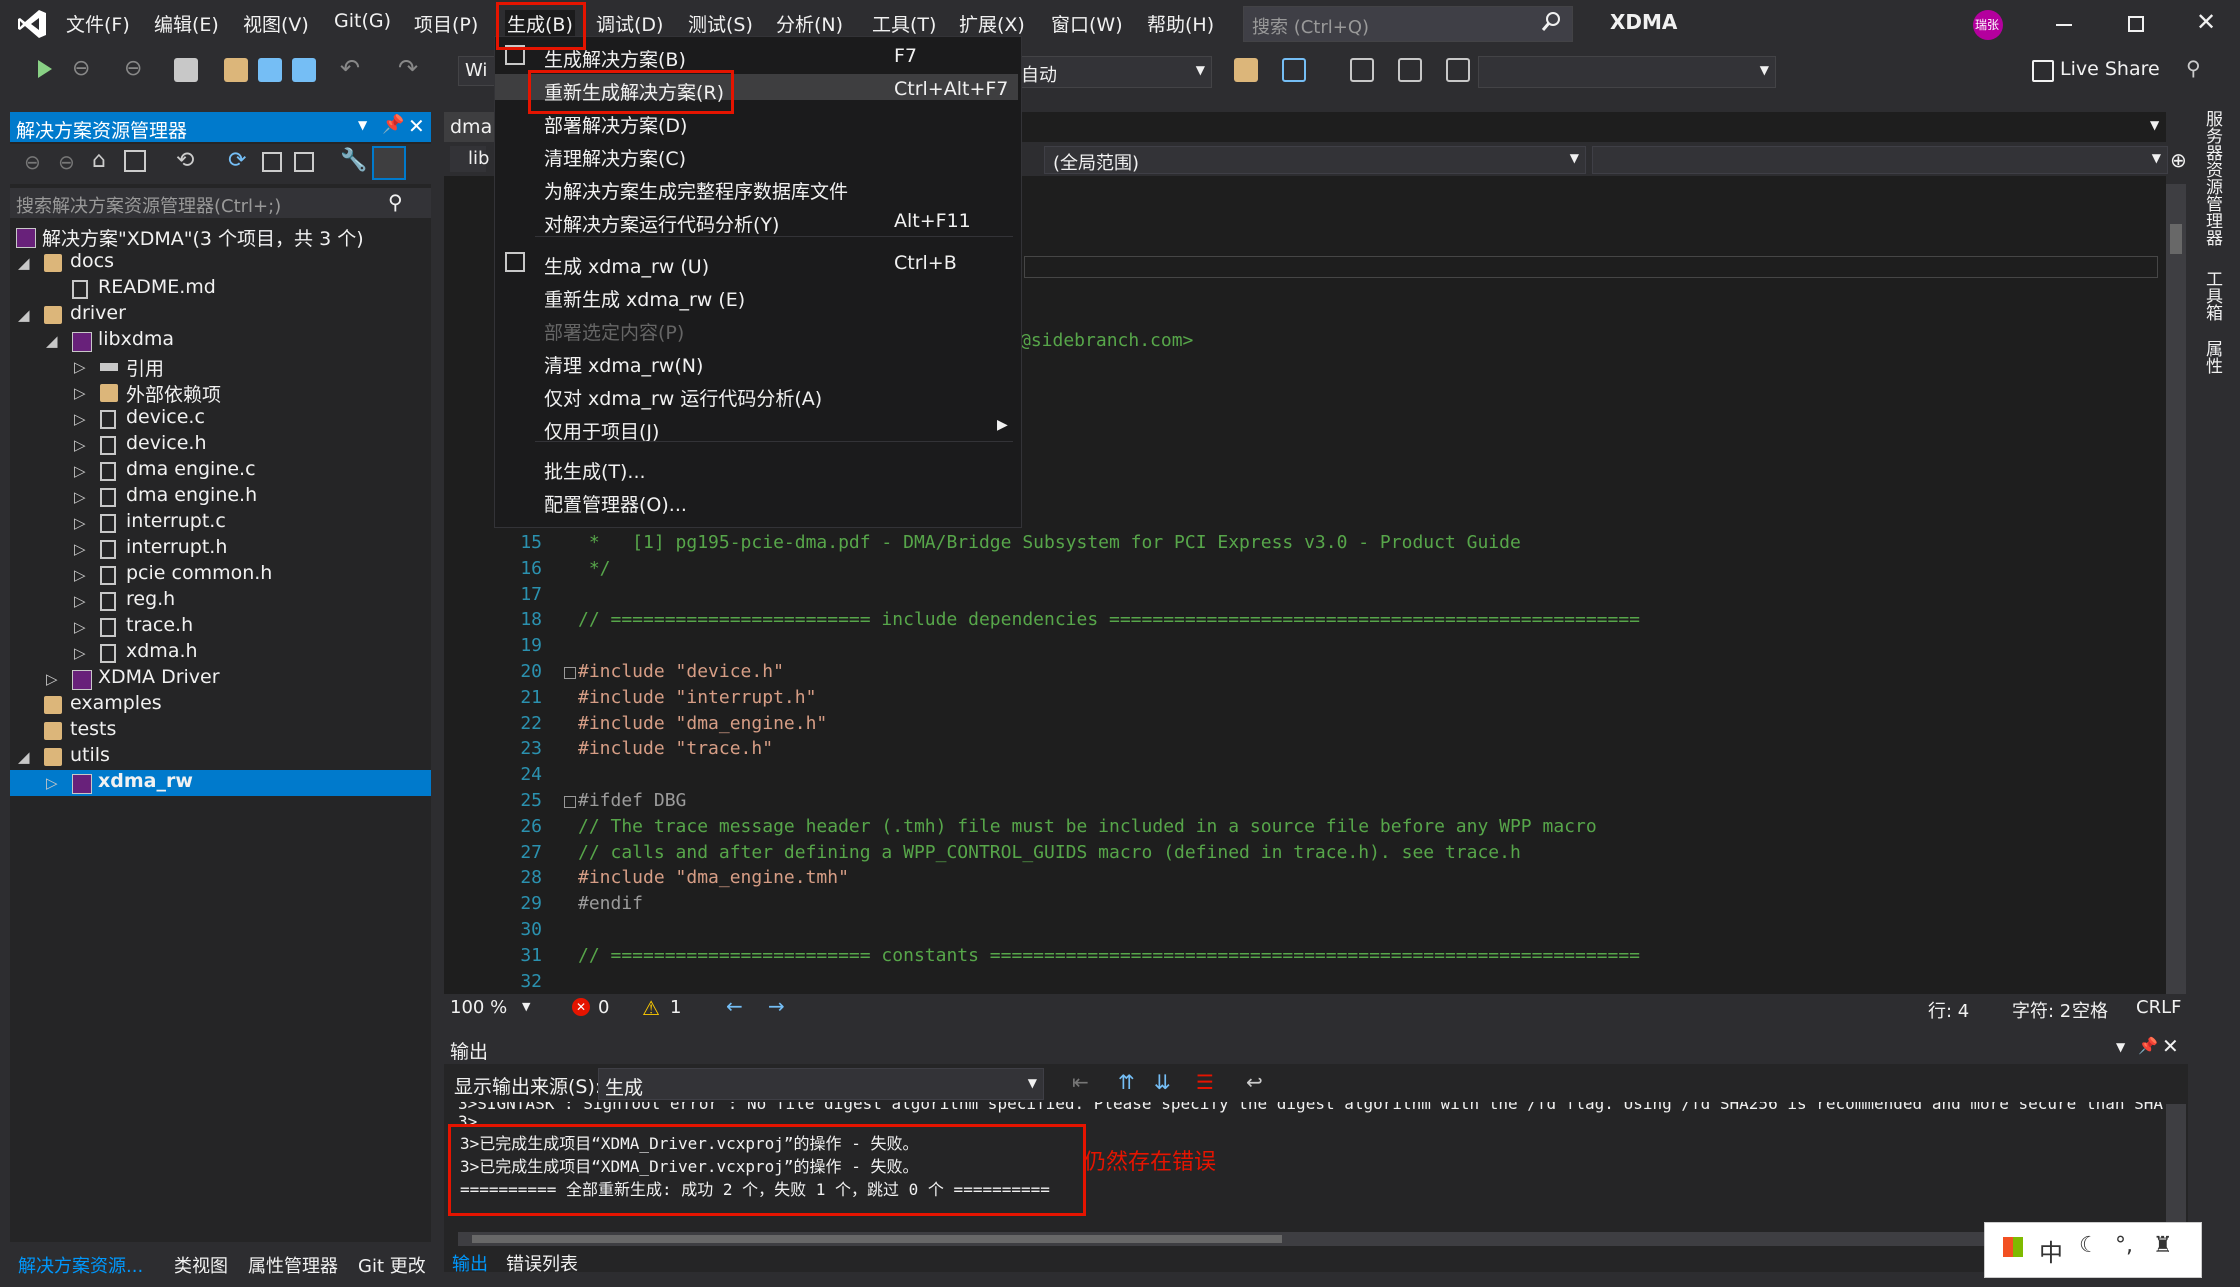 The height and width of the screenshot is (1287, 2240). I want to click on explorer-tab: 类视图, so click(201, 1265).